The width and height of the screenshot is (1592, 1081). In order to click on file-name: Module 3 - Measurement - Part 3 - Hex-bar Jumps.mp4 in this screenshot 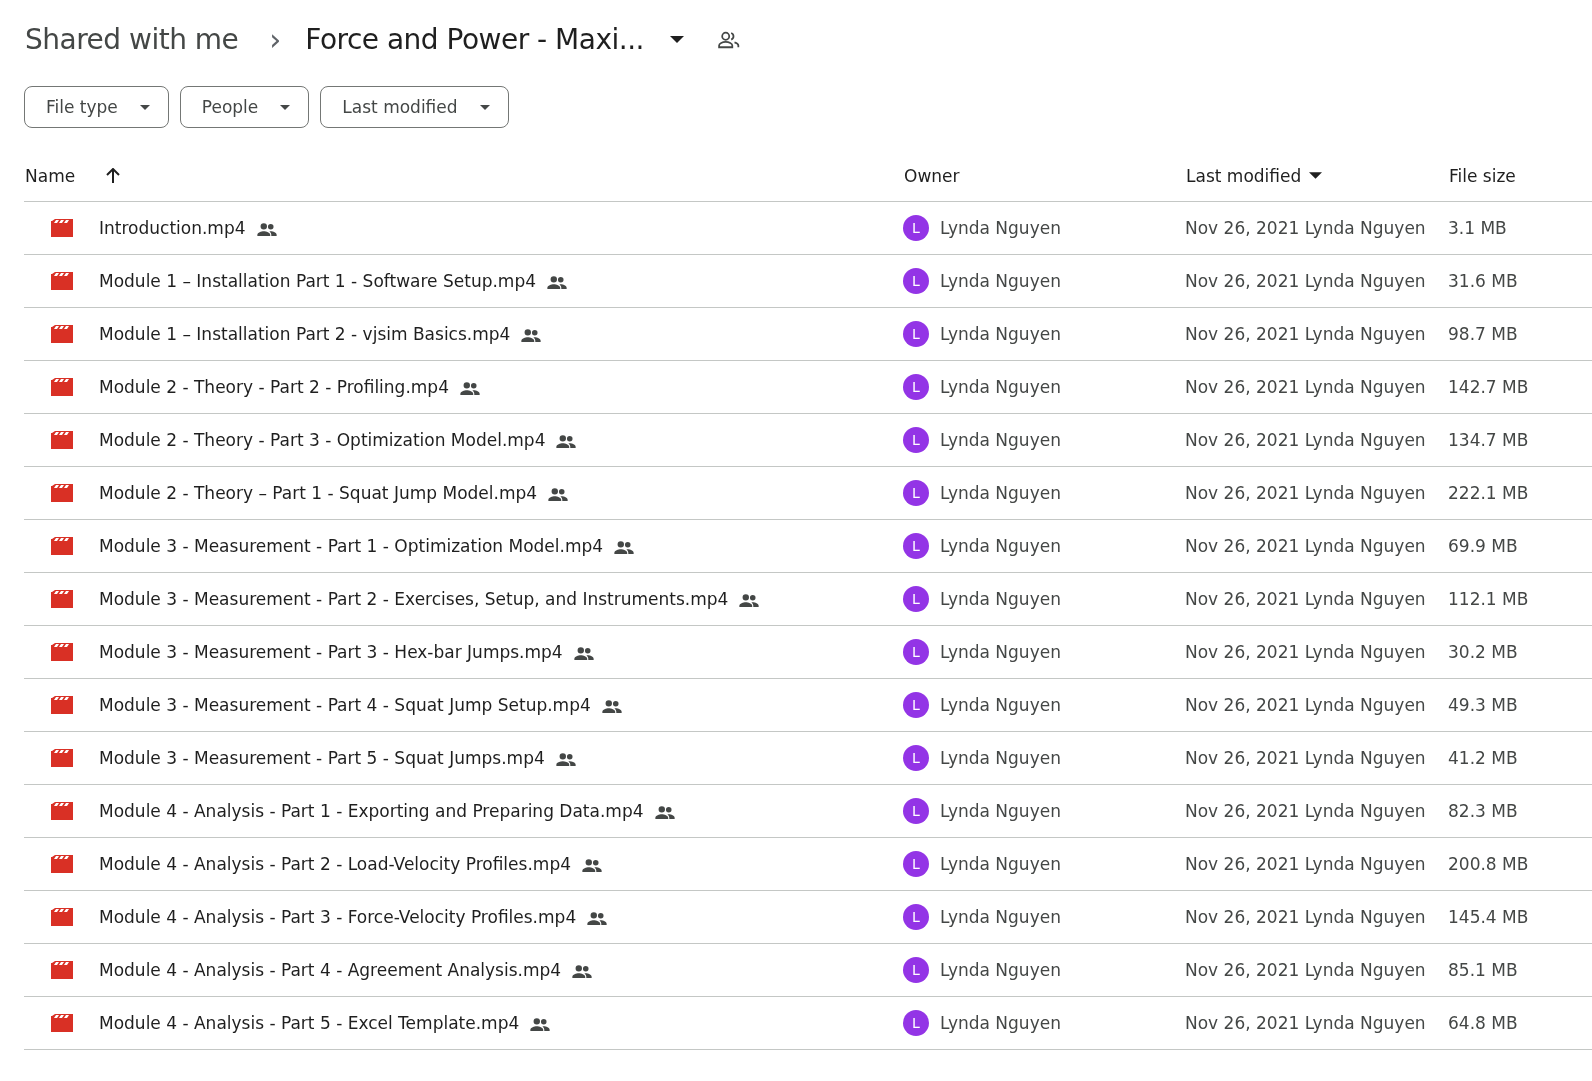, I will do `click(331, 652)`.